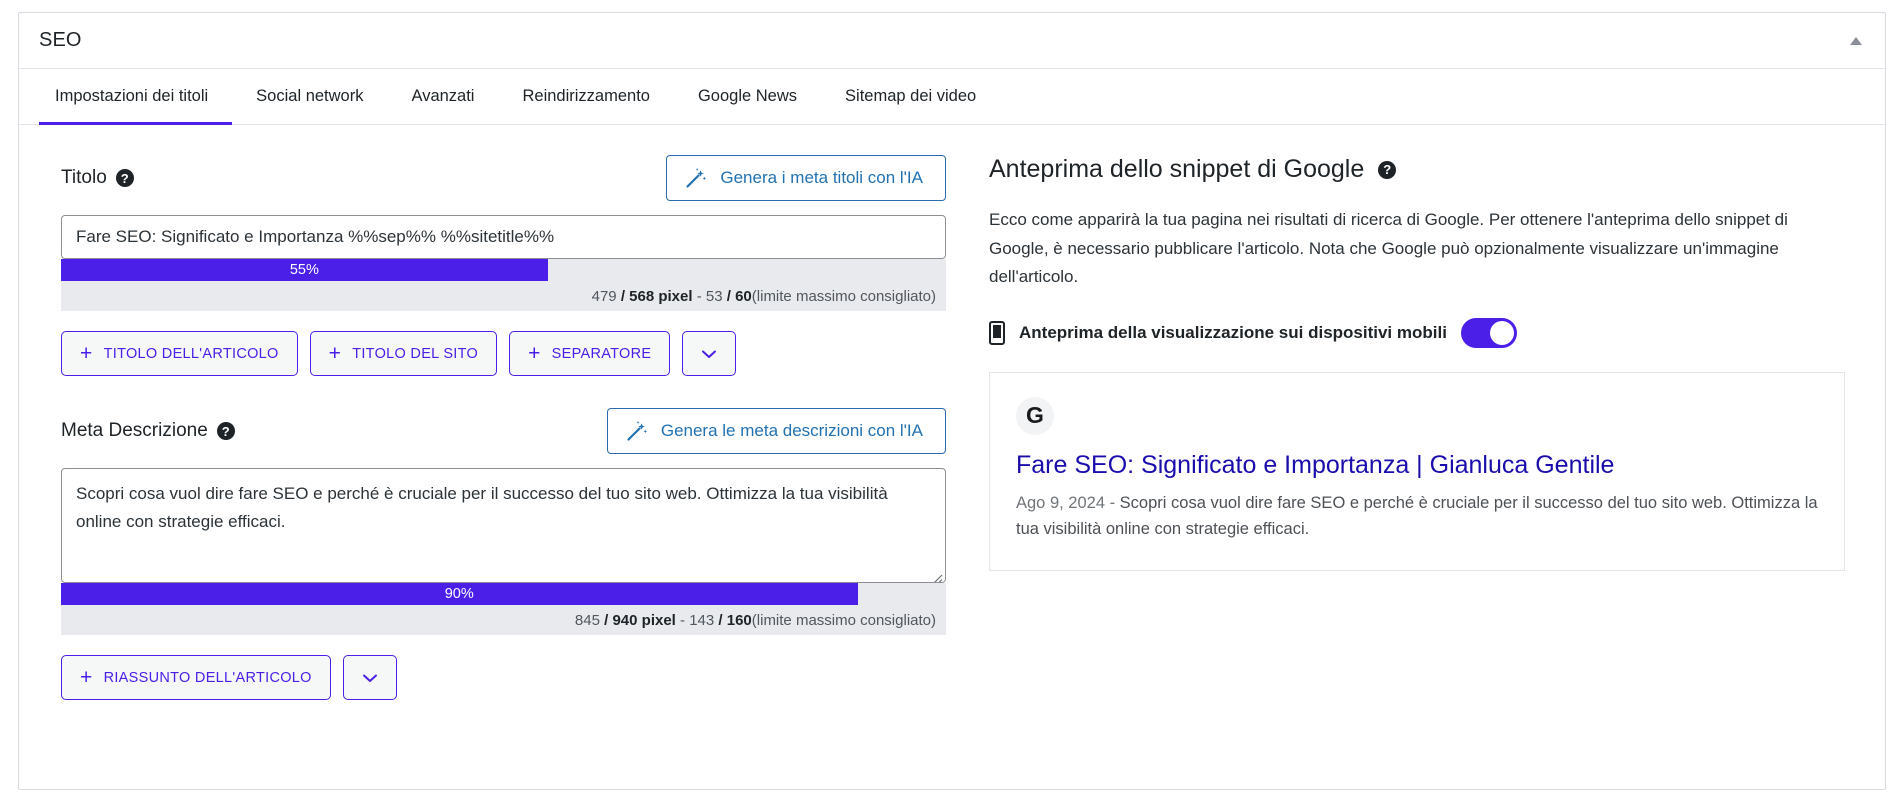 This screenshot has height=802, width=1902. What do you see at coordinates (60, 40) in the screenshot?
I see `page-title: SEO` at bounding box center [60, 40].